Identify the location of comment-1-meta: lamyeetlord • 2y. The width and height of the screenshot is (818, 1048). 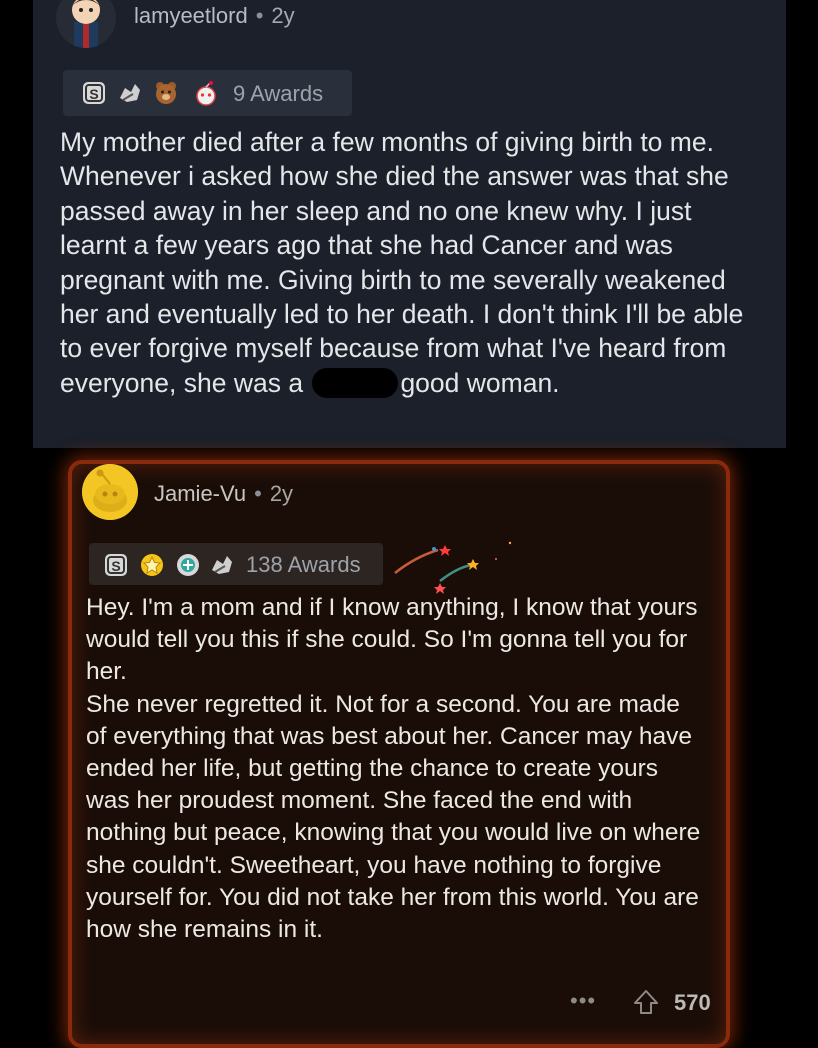
(214, 16).